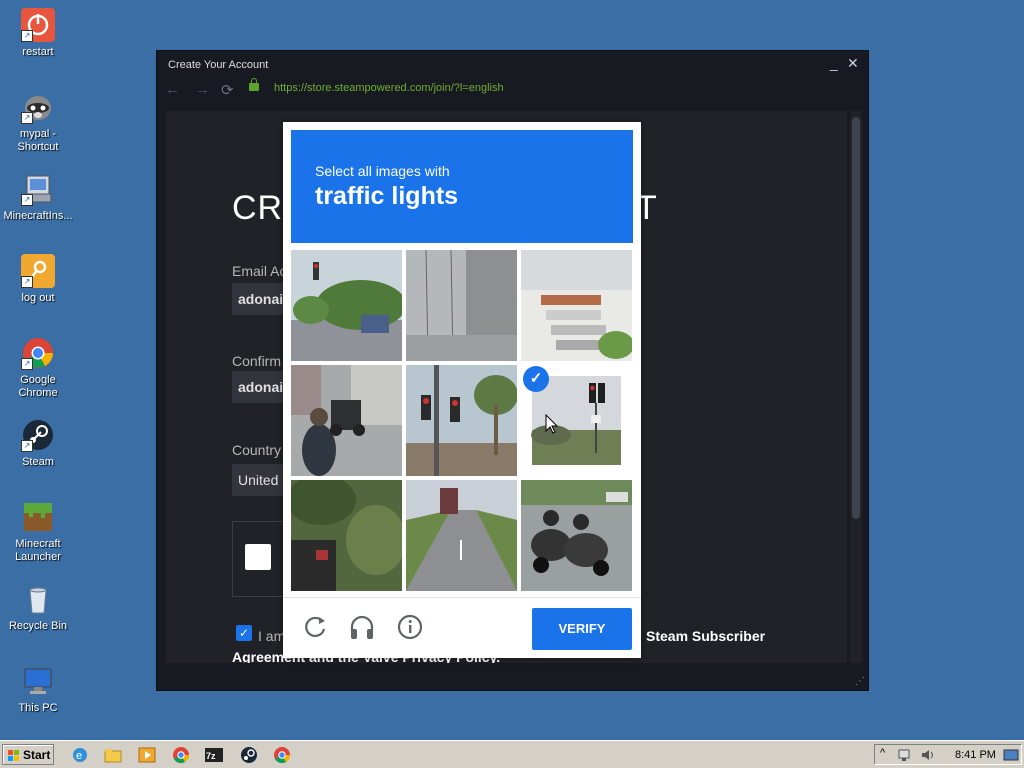 This screenshot has width=1024, height=768. Describe the element at coordinates (254, 84) in the screenshot. I see `lock-icon` at that location.